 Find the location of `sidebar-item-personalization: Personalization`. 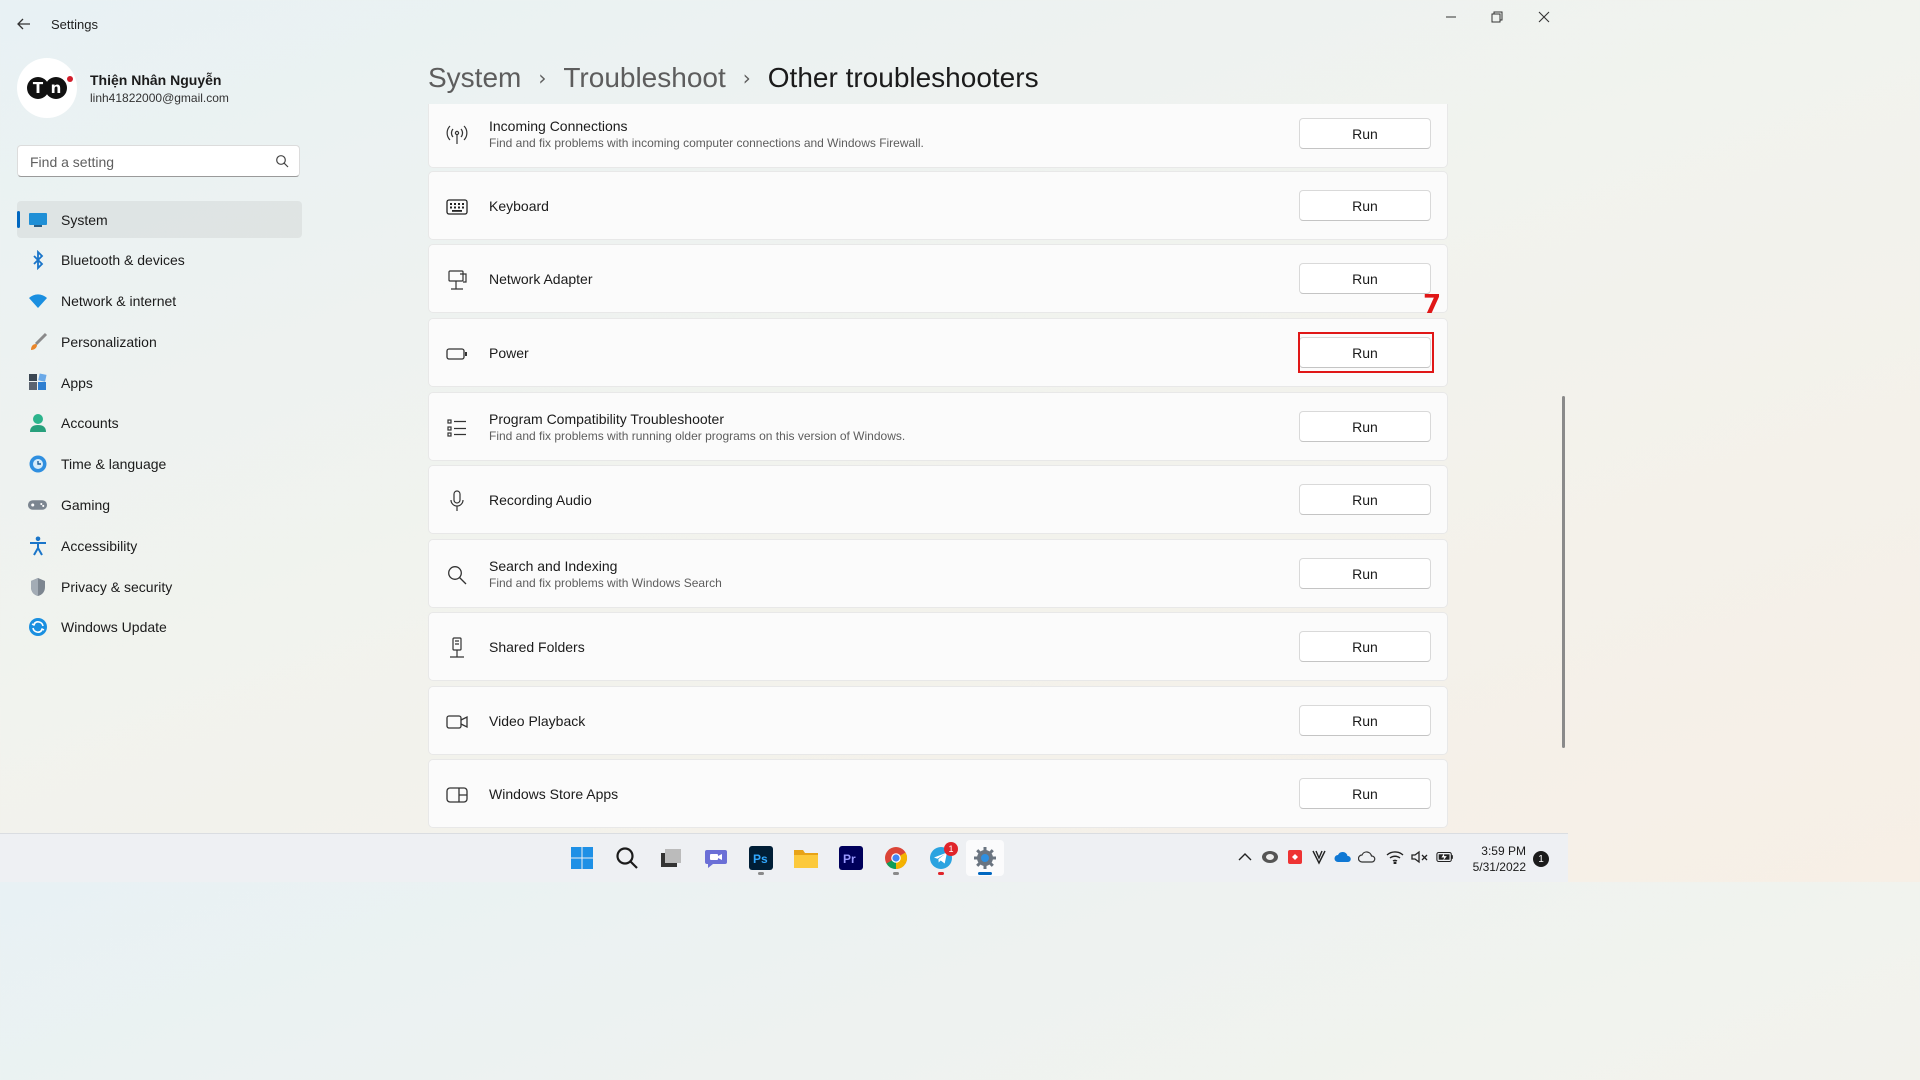

sidebar-item-personalization: Personalization is located at coordinates (159, 341).